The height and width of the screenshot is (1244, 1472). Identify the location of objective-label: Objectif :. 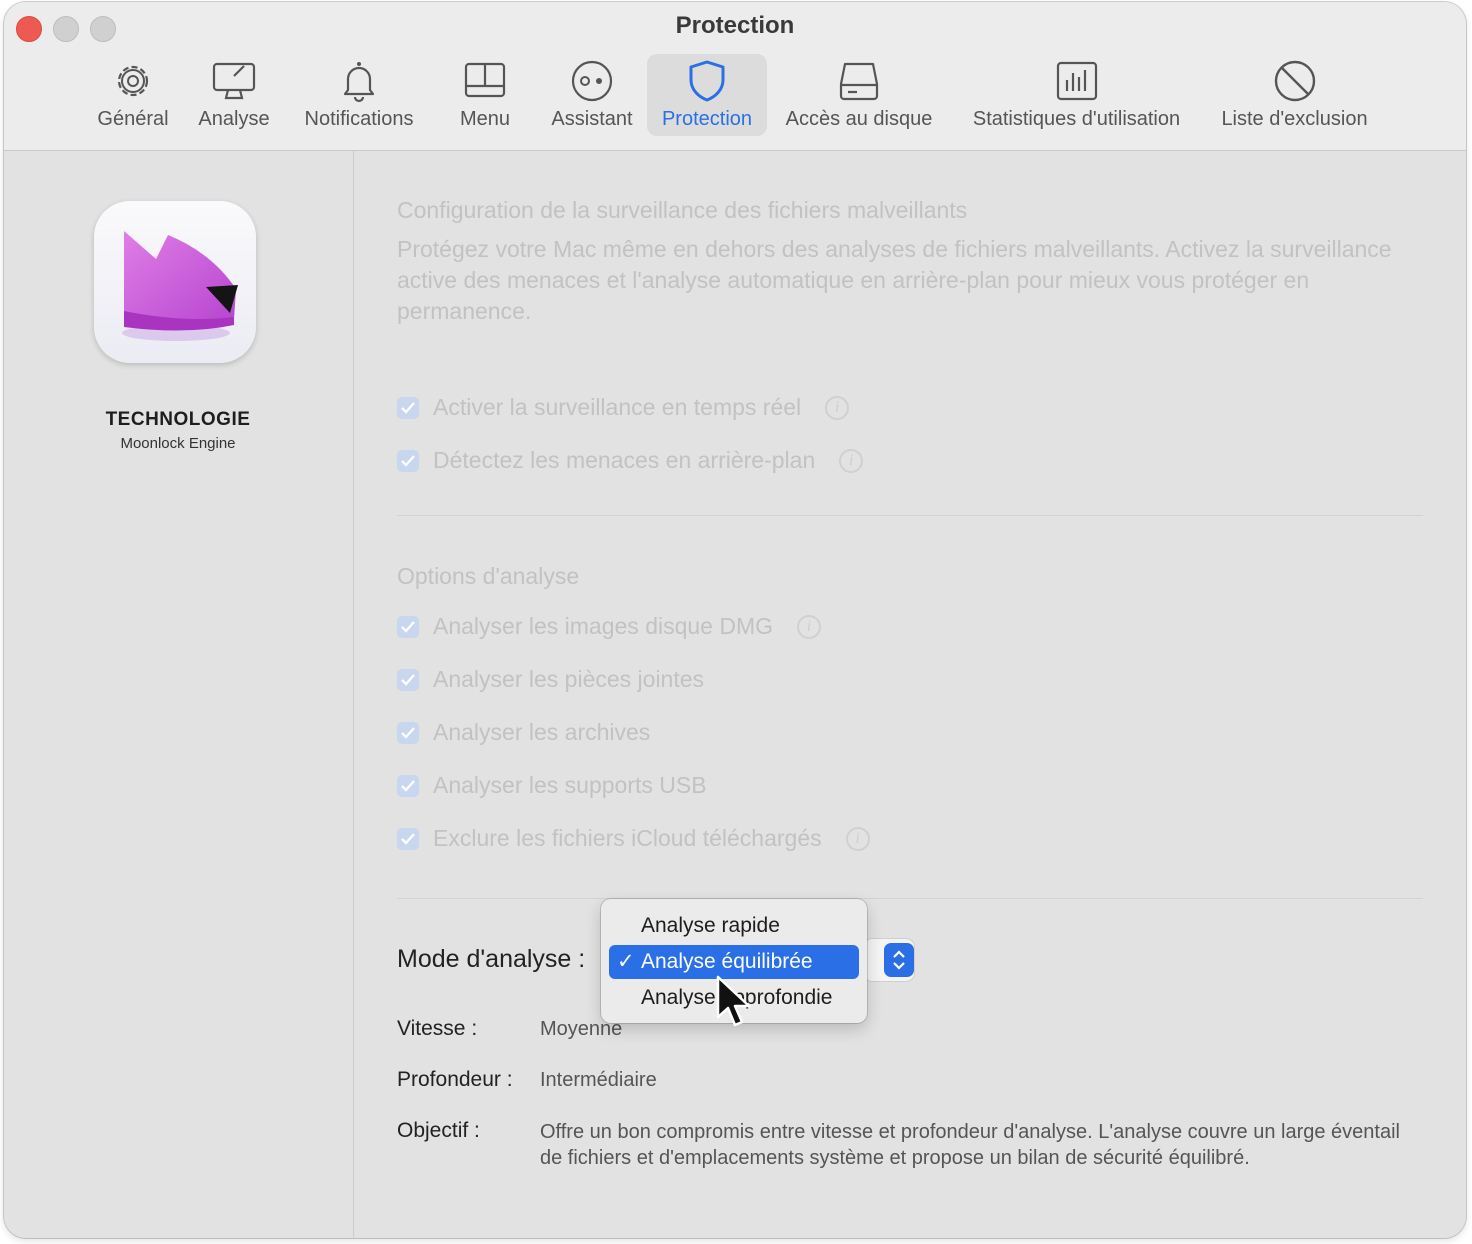
(438, 1130).